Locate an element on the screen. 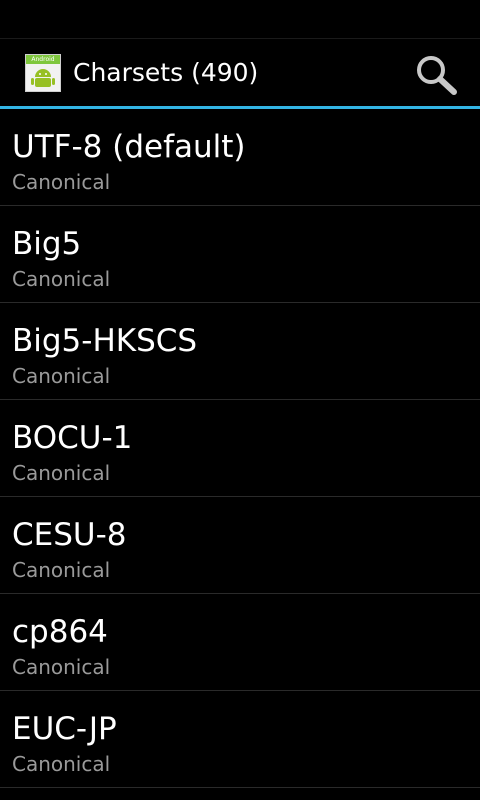 The image size is (480, 800). charset-name: BOCU-1 is located at coordinates (72, 438).